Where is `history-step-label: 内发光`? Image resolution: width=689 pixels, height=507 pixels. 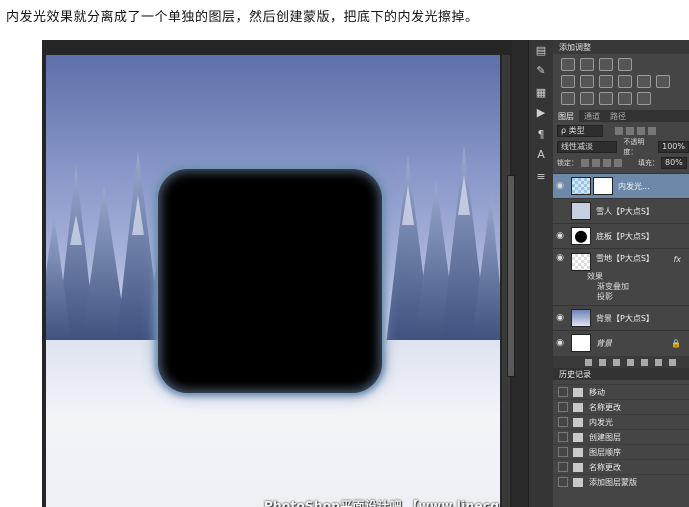
history-step-label: 内发光 is located at coordinates (601, 422).